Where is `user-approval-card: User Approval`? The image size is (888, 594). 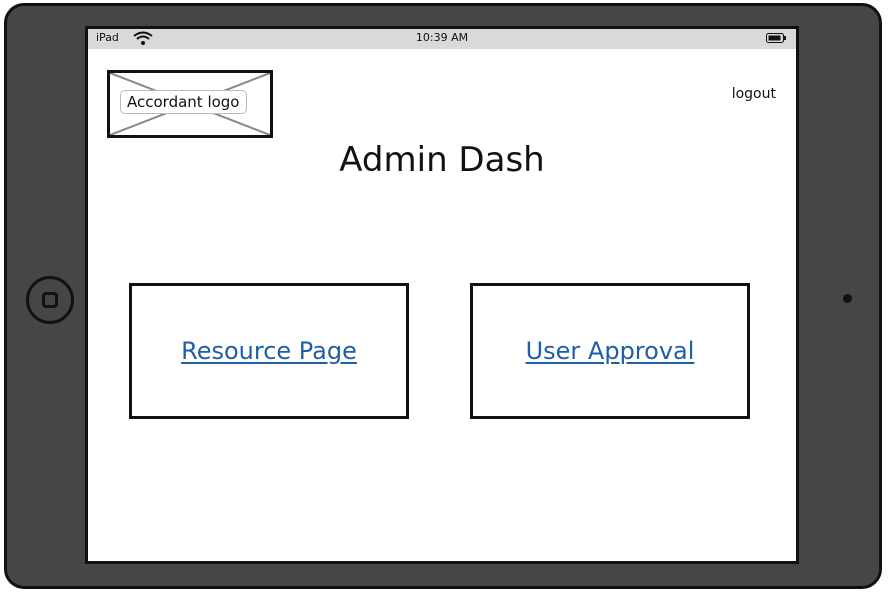 user-approval-card: User Approval is located at coordinates (610, 351).